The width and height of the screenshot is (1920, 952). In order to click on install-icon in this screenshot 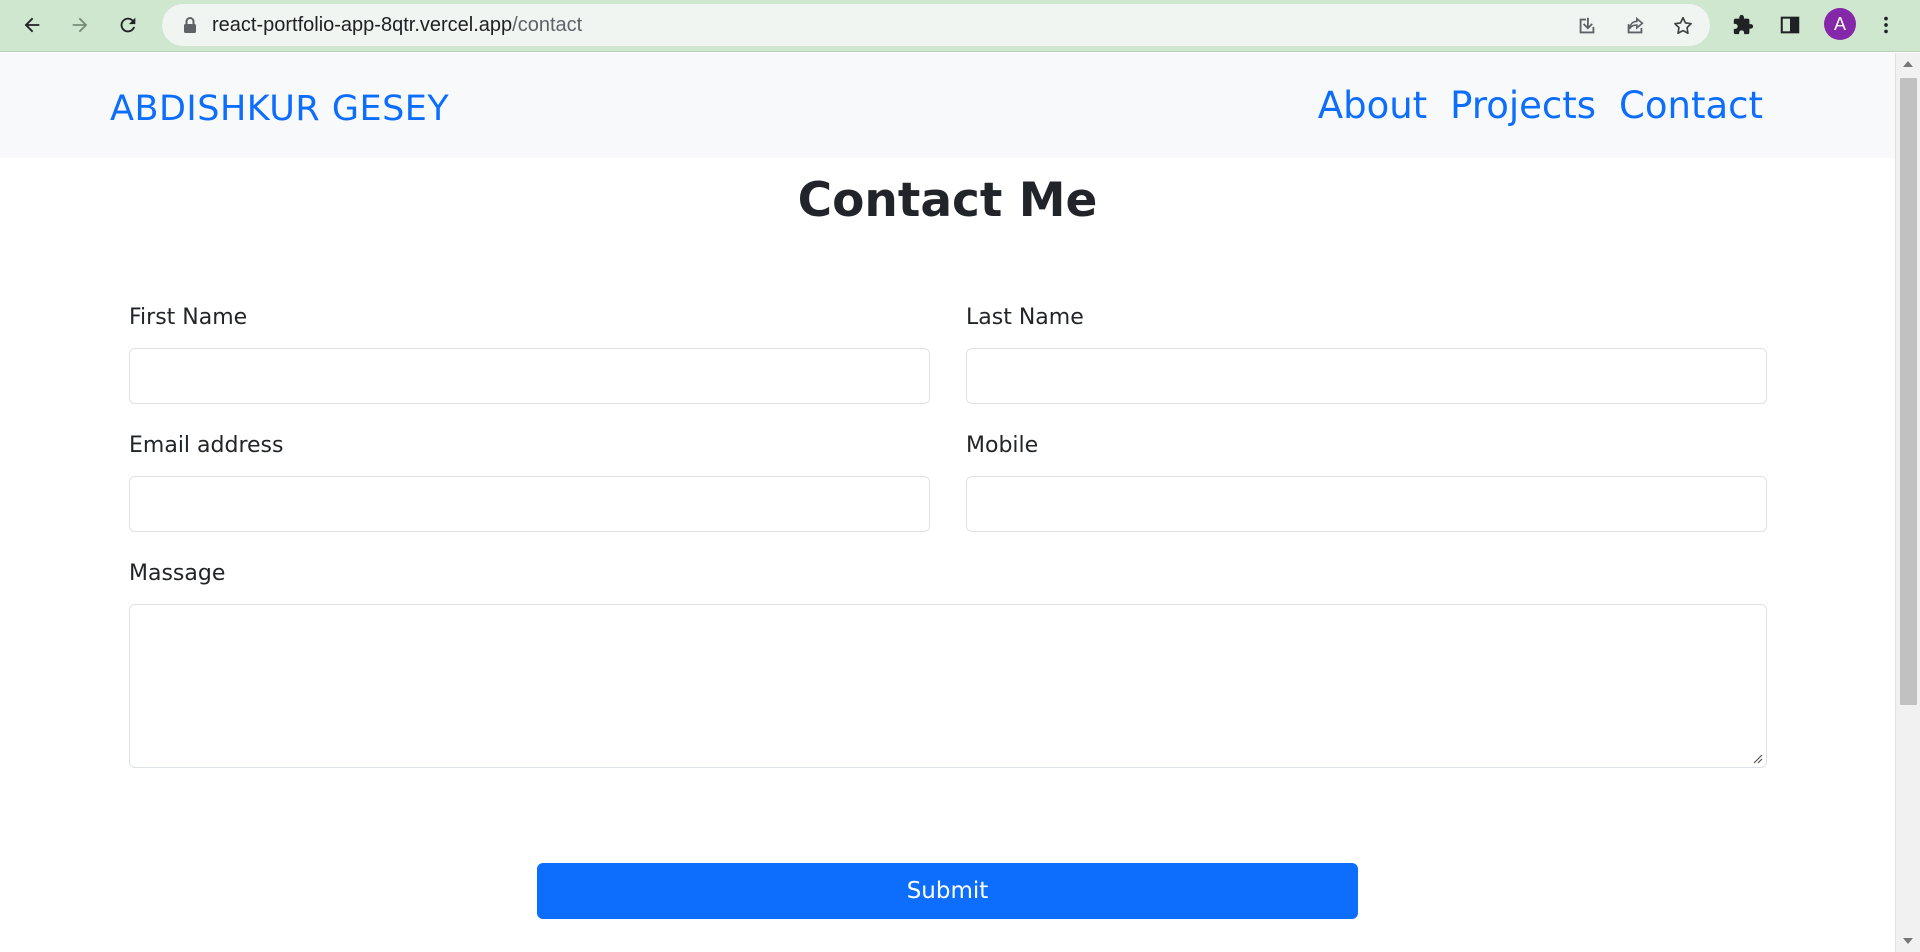, I will do `click(1587, 25)`.